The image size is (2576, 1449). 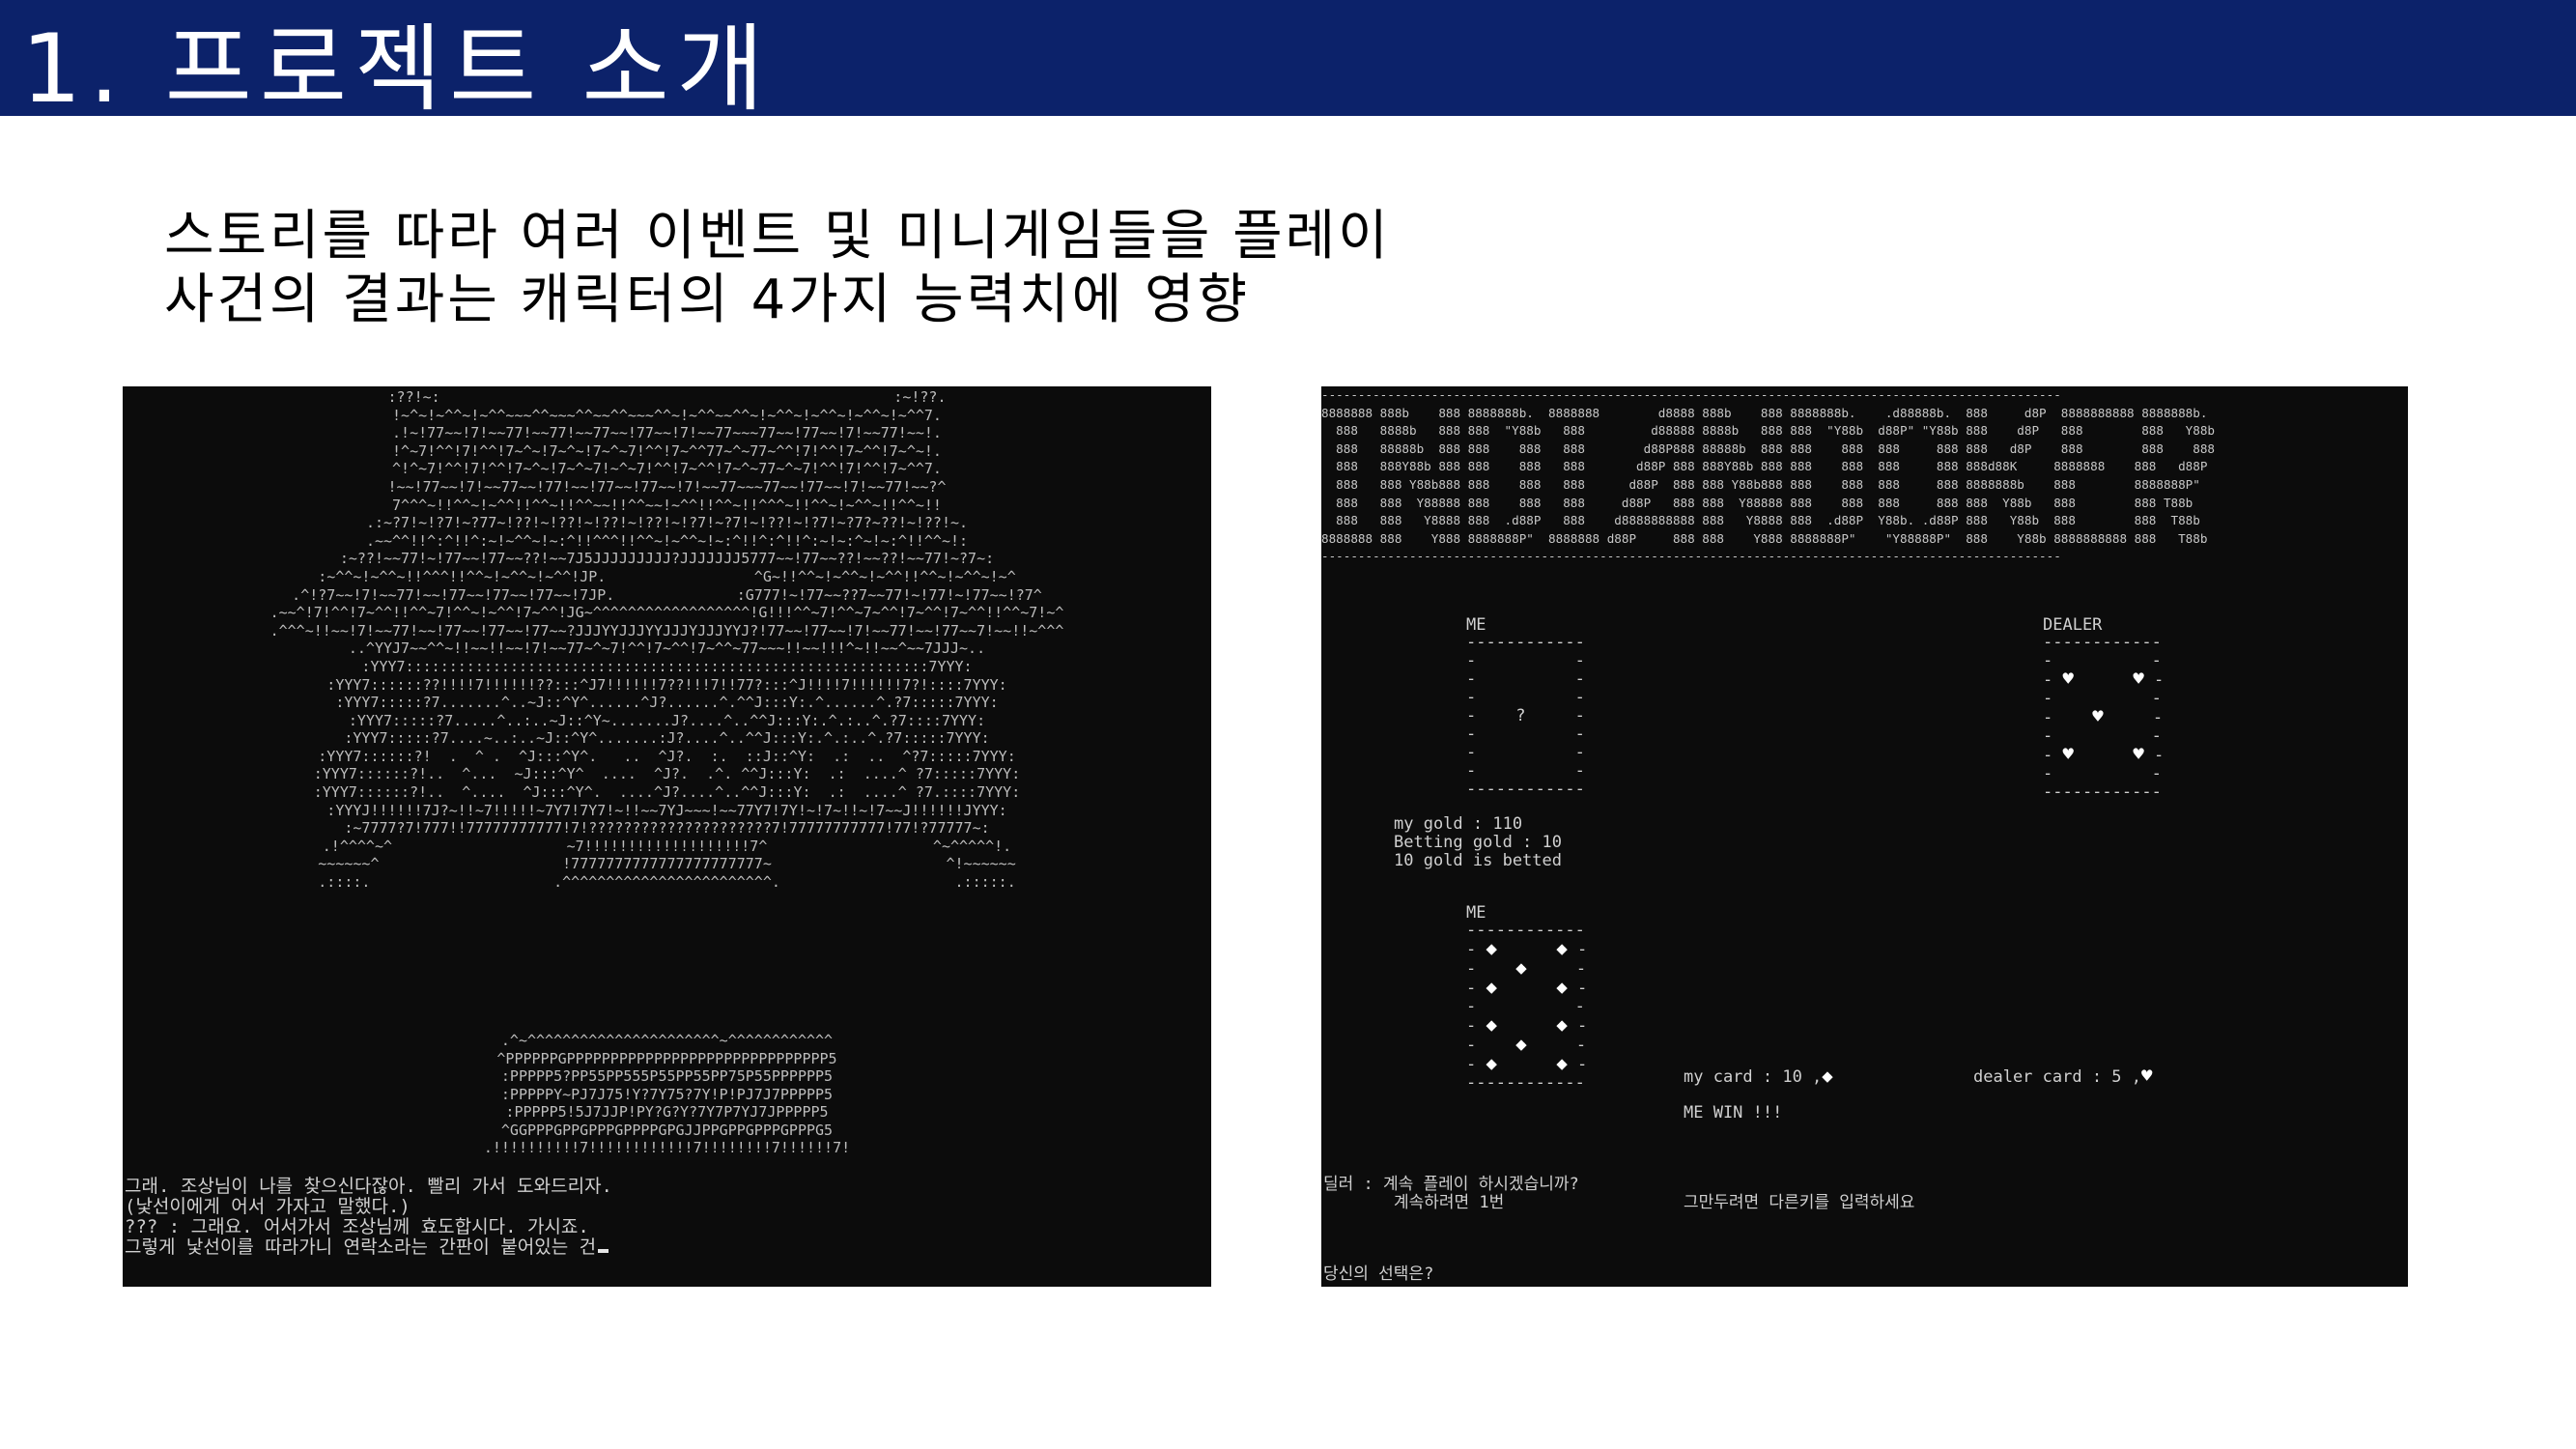 What do you see at coordinates (1520, 715) in the screenshot?
I see `hidden-card-symbol: ?` at bounding box center [1520, 715].